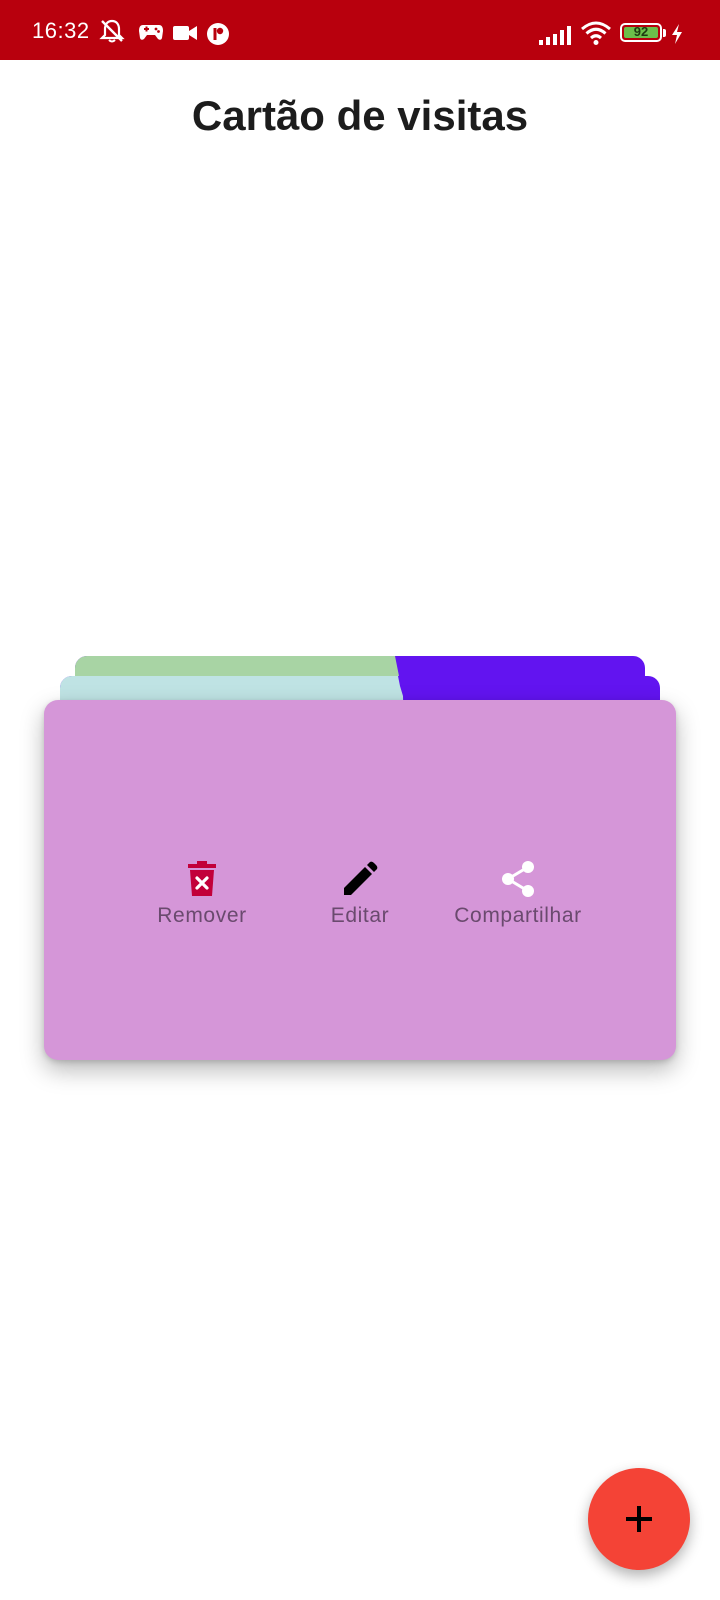 The width and height of the screenshot is (720, 1600). I want to click on remove-button: Remover, so click(202, 894).